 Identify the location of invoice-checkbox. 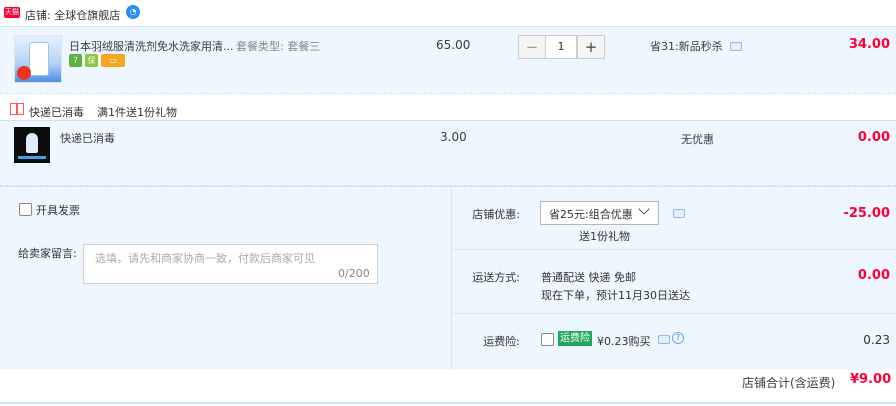
(25, 209).